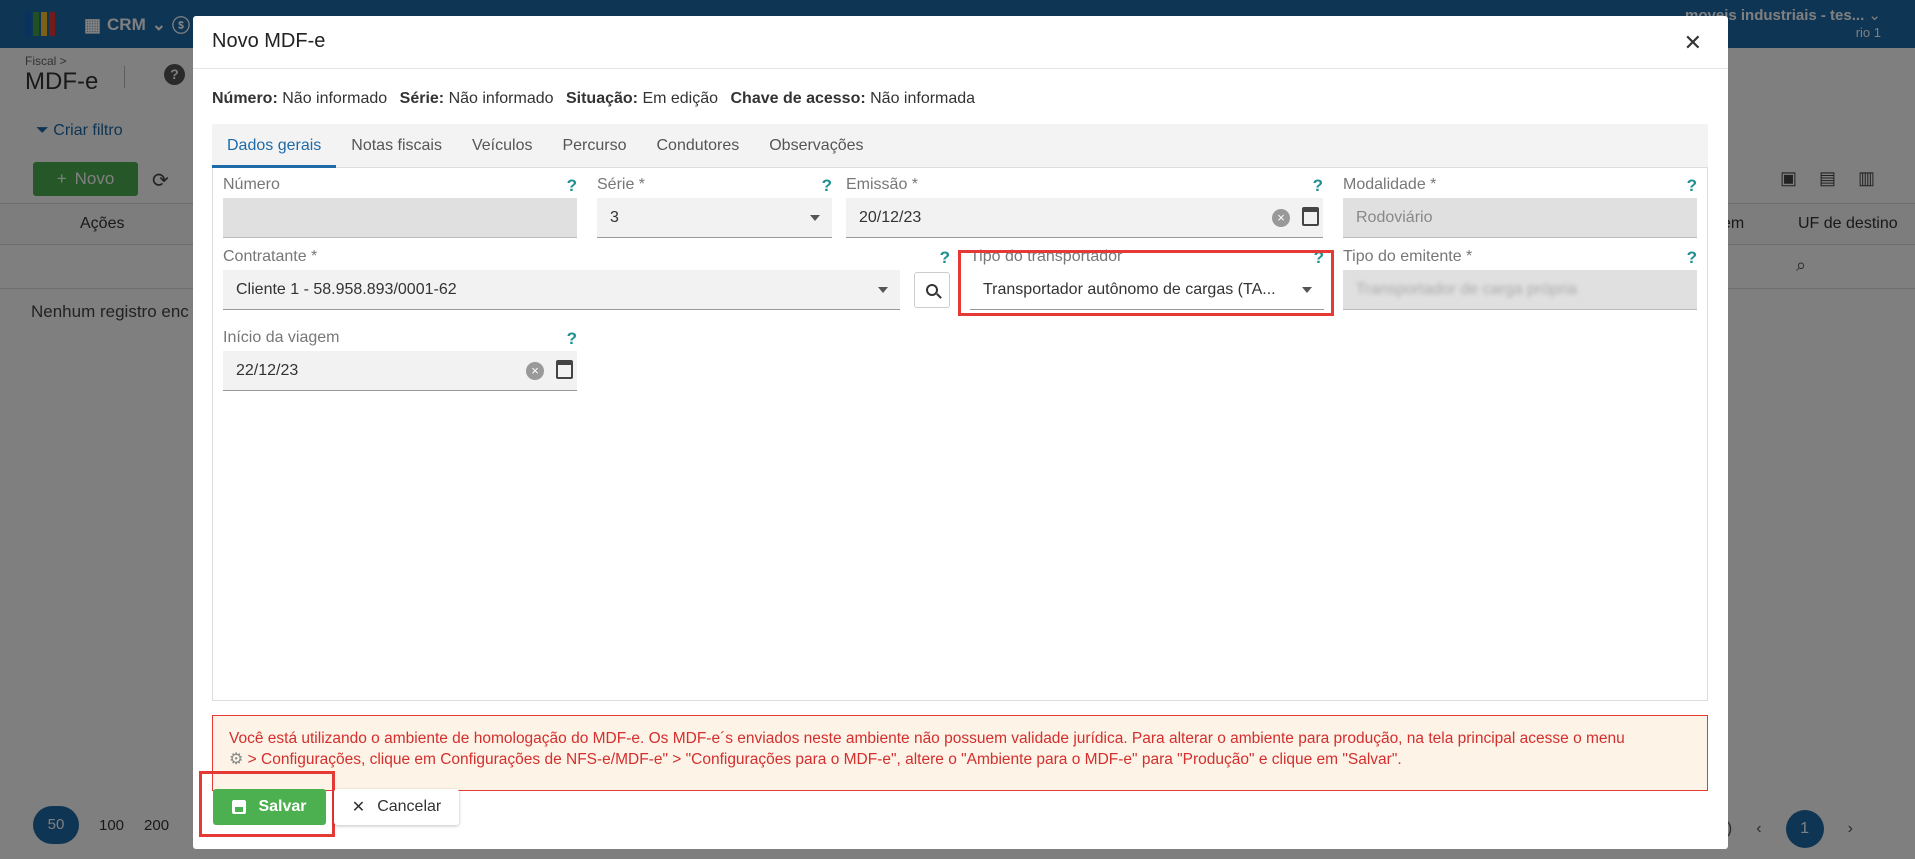 The image size is (1915, 859). What do you see at coordinates (1466, 289) in the screenshot?
I see `tipo-emitente-value: Transportador de carga própria` at bounding box center [1466, 289].